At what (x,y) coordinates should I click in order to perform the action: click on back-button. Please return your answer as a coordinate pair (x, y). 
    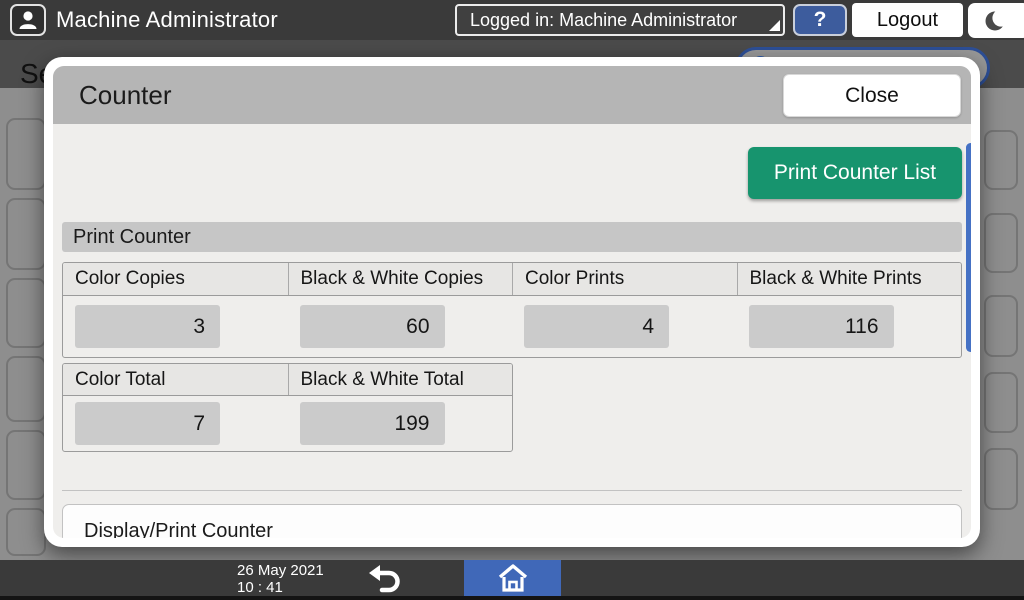
    Looking at the image, I should click on (385, 578).